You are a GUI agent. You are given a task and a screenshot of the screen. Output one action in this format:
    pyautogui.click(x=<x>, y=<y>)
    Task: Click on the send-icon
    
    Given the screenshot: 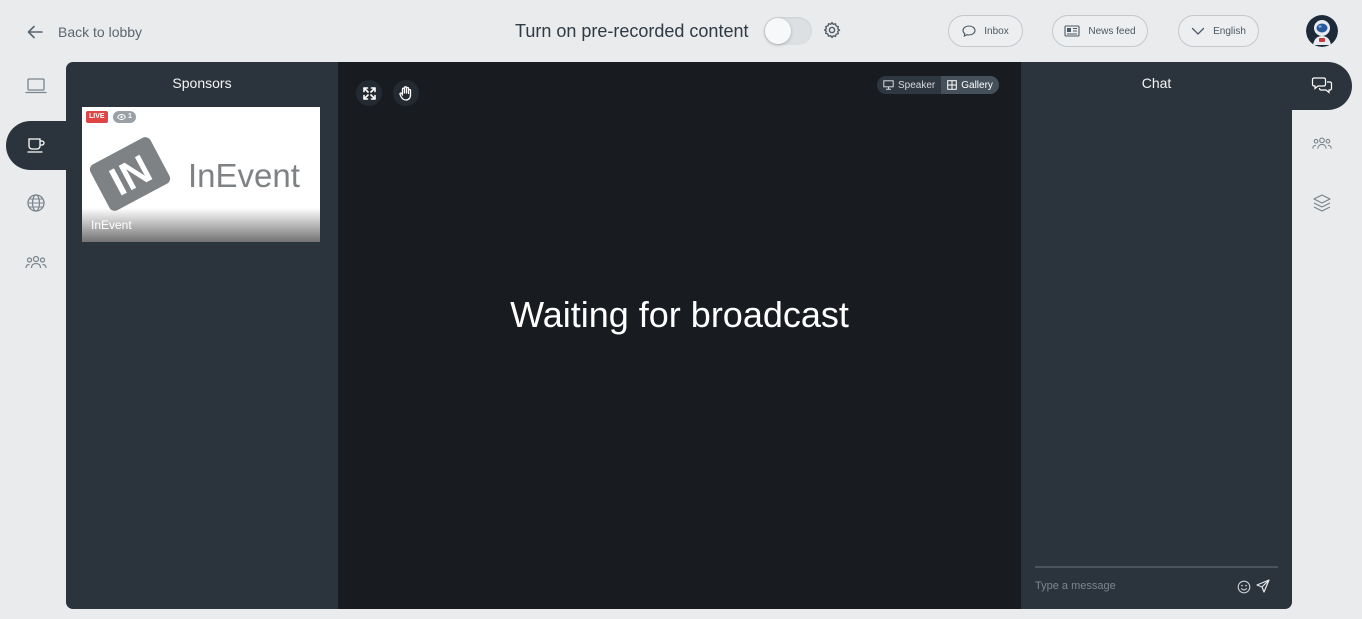 What is the action you would take?
    pyautogui.click(x=1263, y=586)
    